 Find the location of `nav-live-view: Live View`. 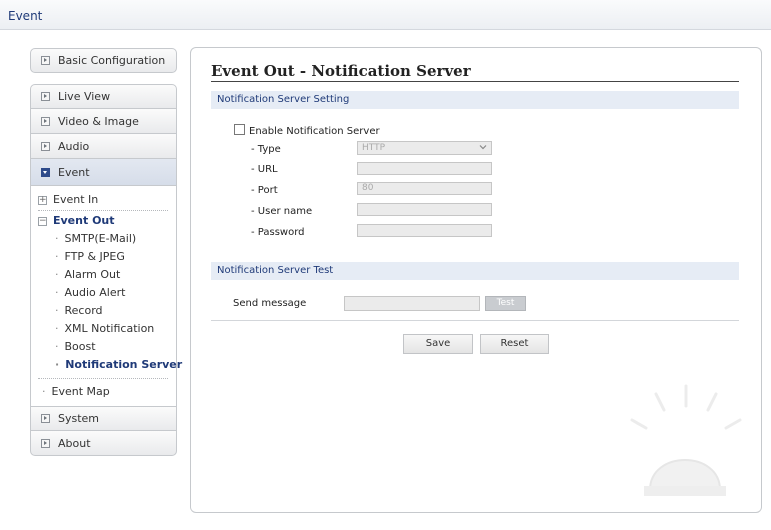

nav-live-view: Live View is located at coordinates (103, 96).